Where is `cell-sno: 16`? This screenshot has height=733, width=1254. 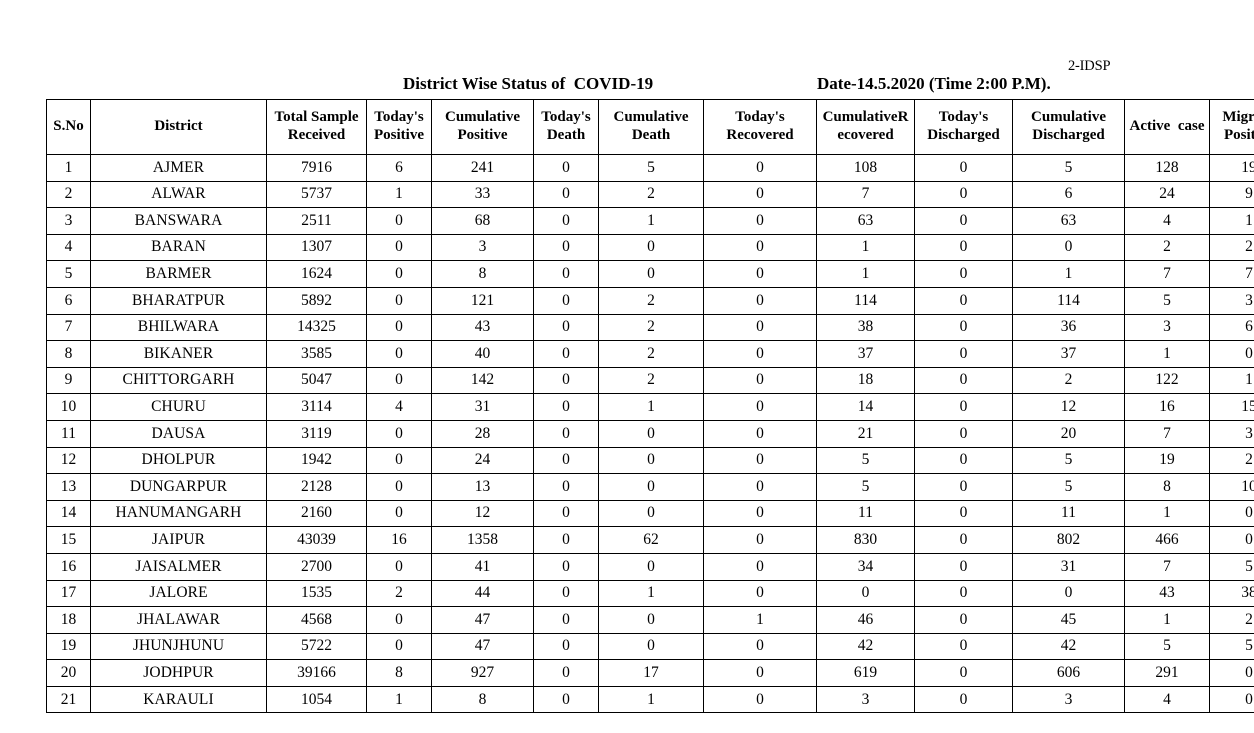
cell-sno: 16 is located at coordinates (68, 566).